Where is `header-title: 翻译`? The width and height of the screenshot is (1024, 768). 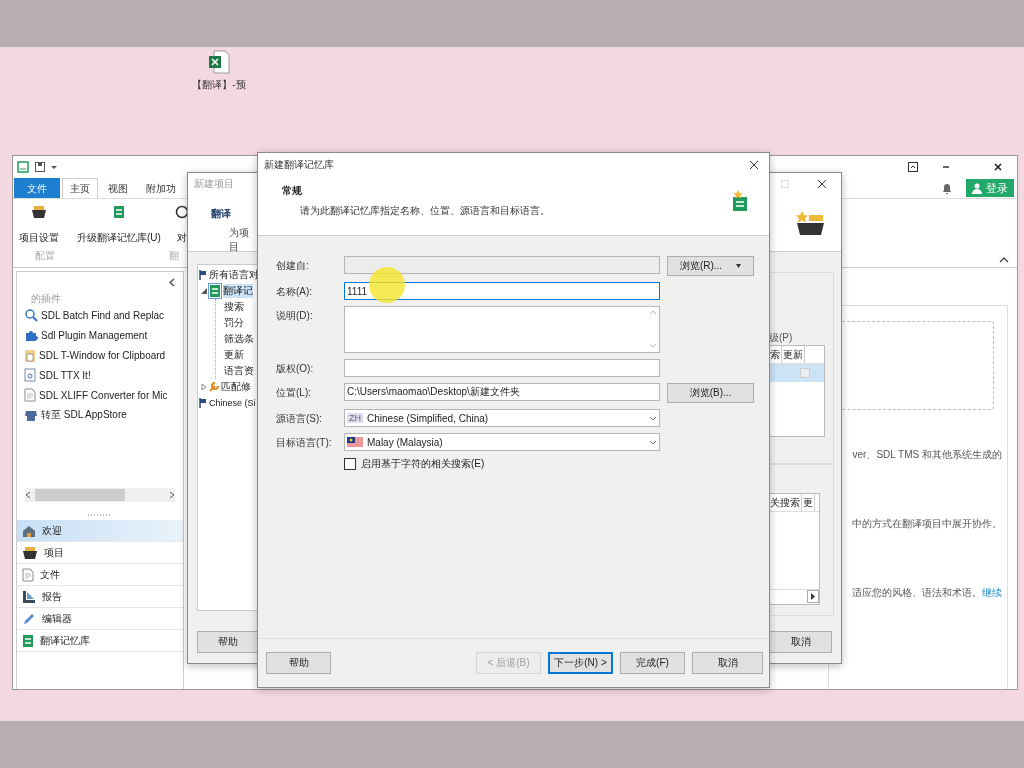
header-title: 翻译 is located at coordinates (221, 214).